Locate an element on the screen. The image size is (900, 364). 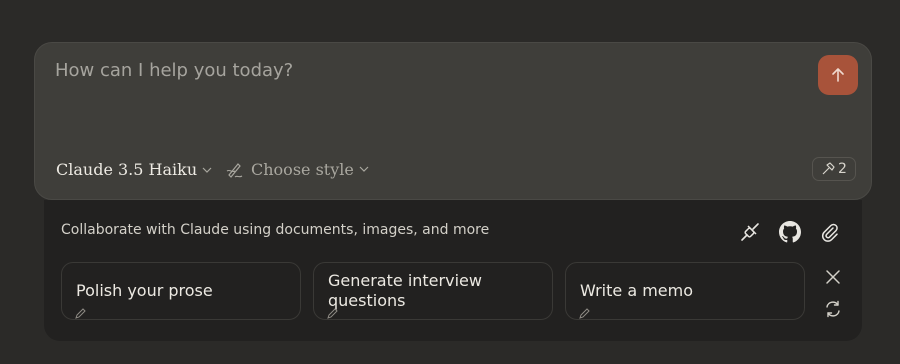
close-button is located at coordinates (833, 277).